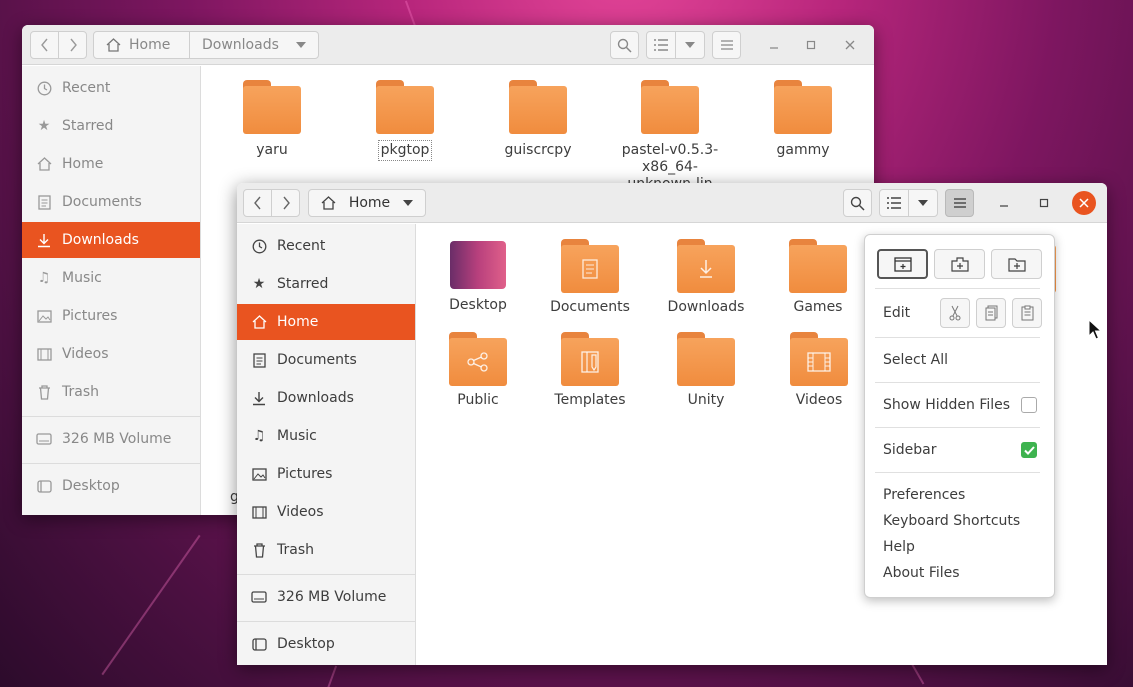 The image size is (1133, 687). What do you see at coordinates (90, 316) in the screenshot?
I see `sidebar-item-label: Pictures` at bounding box center [90, 316].